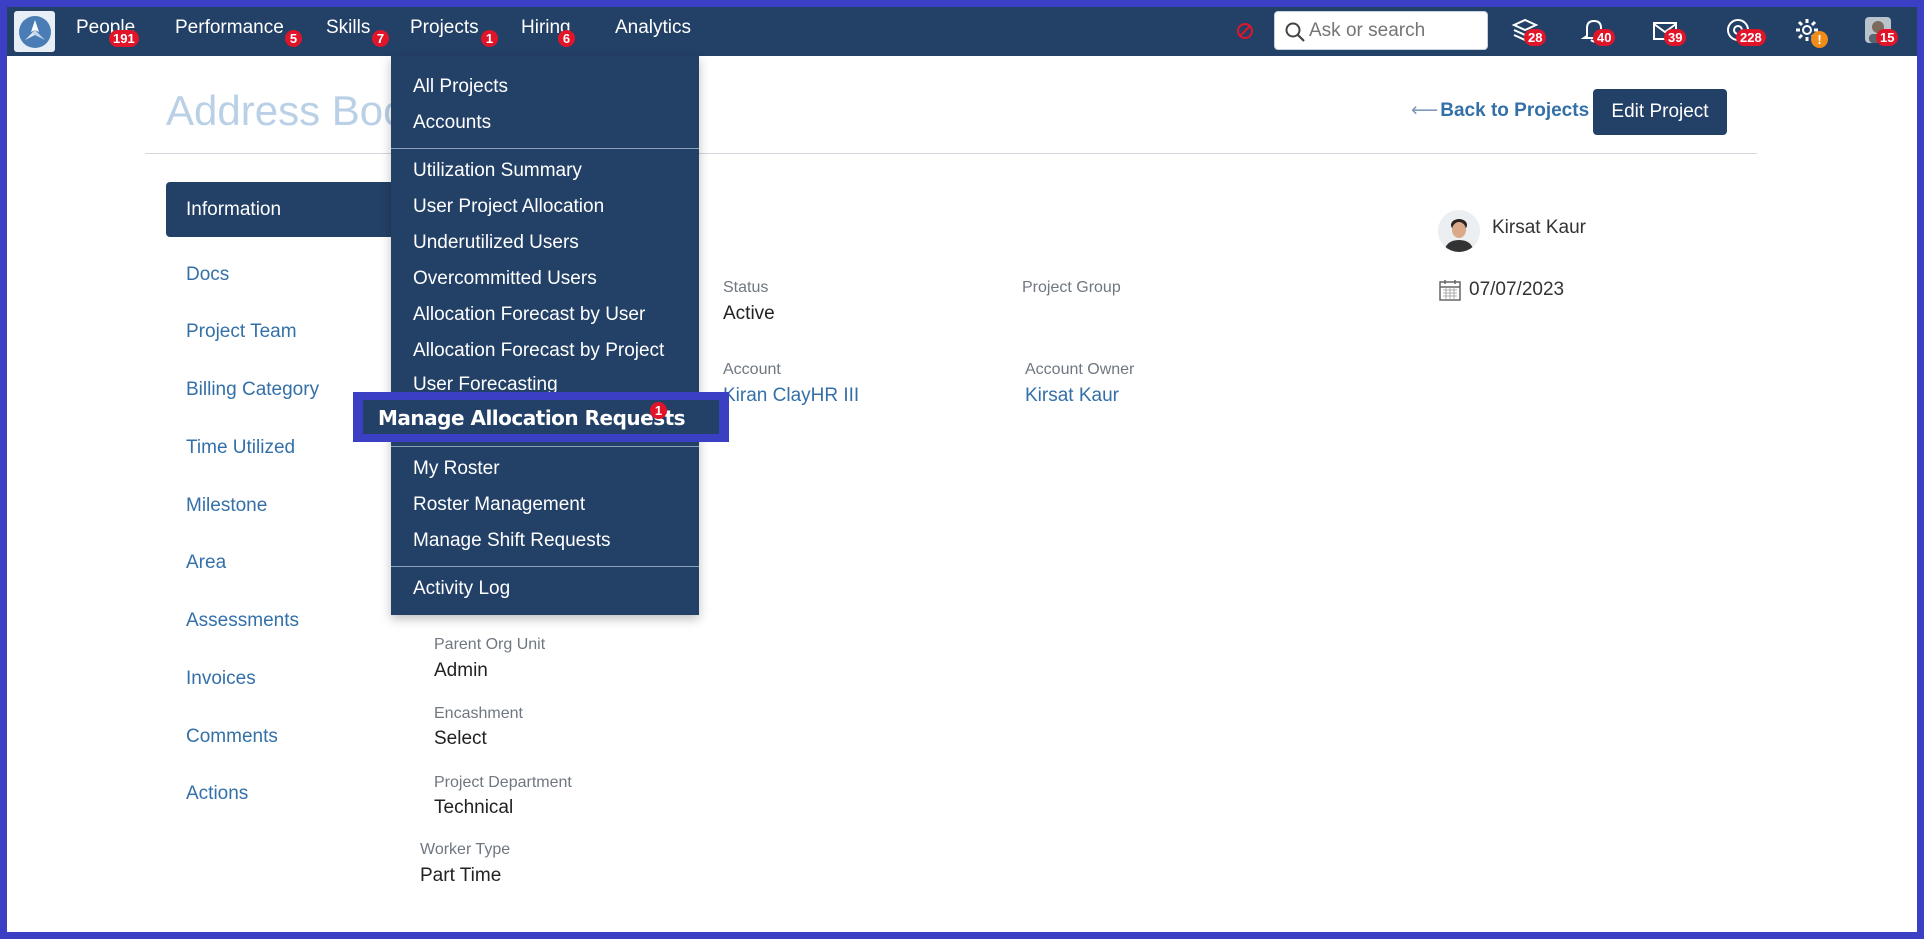  I want to click on menu-item-roster-management: Roster Management, so click(499, 505).